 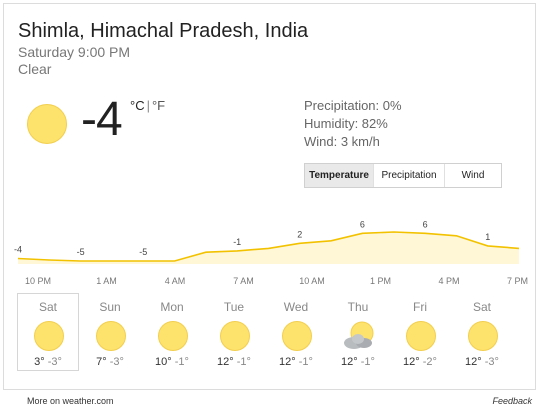 What do you see at coordinates (234, 307) in the screenshot?
I see `day-name: Tue` at bounding box center [234, 307].